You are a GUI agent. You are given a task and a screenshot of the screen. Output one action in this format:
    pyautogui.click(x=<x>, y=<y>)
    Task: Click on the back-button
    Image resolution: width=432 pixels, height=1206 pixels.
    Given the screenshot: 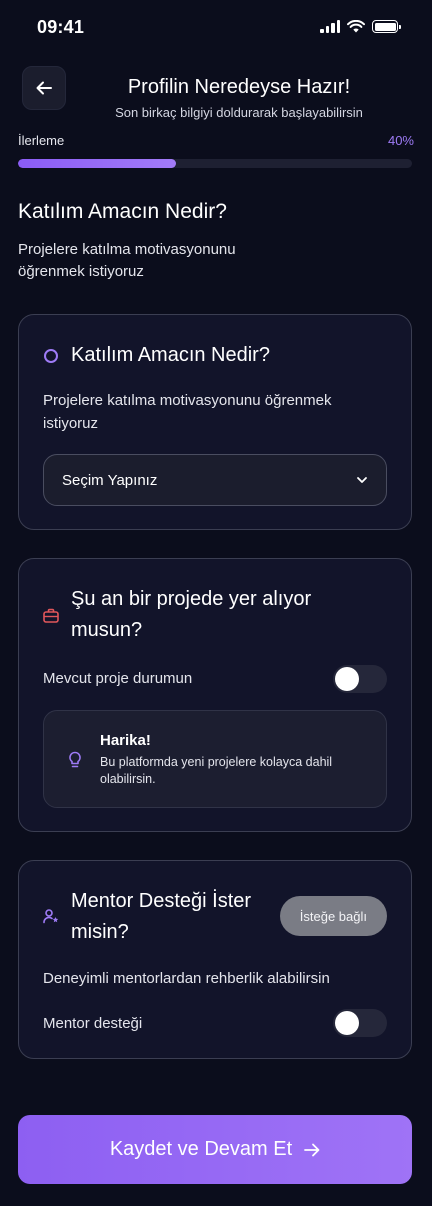 What is the action you would take?
    pyautogui.click(x=44, y=88)
    